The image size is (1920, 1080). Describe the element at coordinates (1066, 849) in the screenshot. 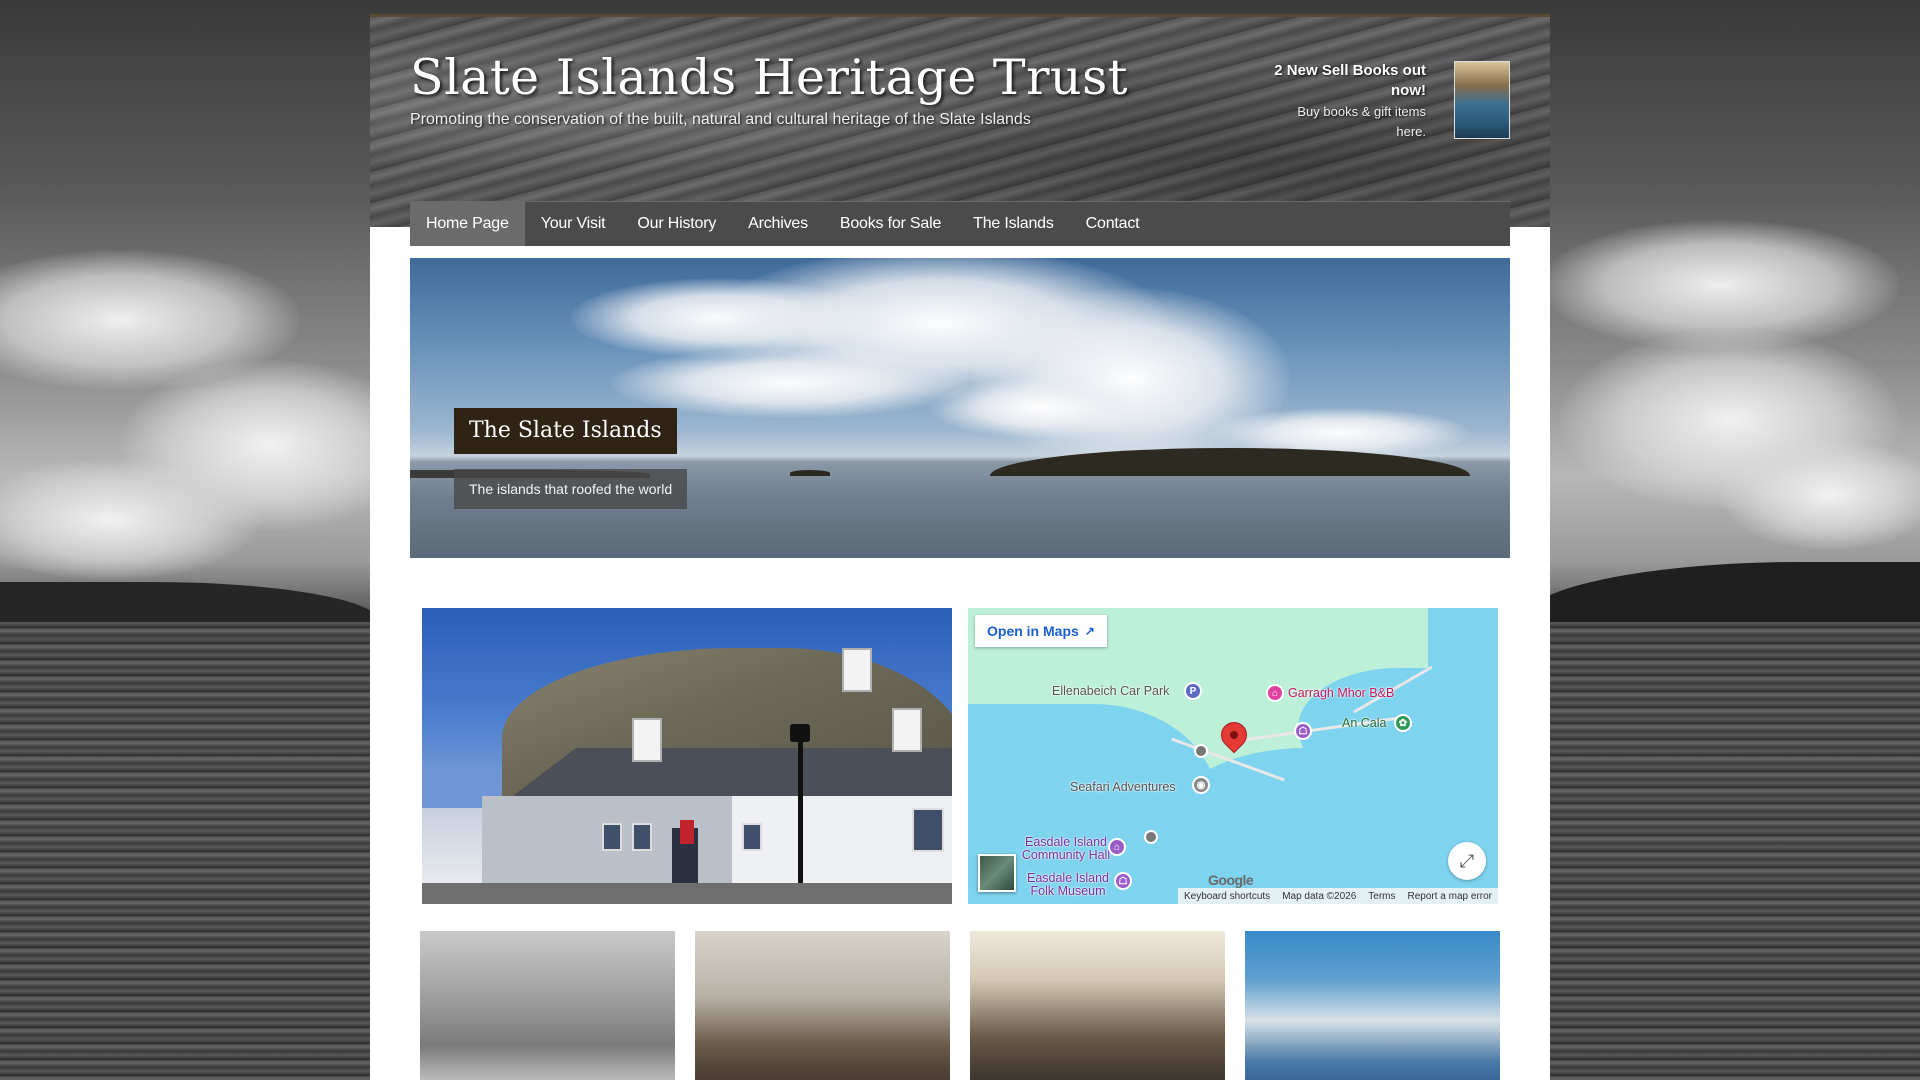

I see `map-label-community-hall: Easdale Island Community Hall` at that location.